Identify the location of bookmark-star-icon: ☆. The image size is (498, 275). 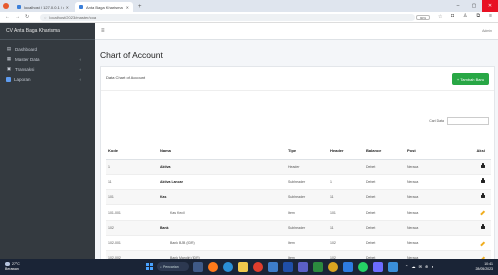
(440, 17).